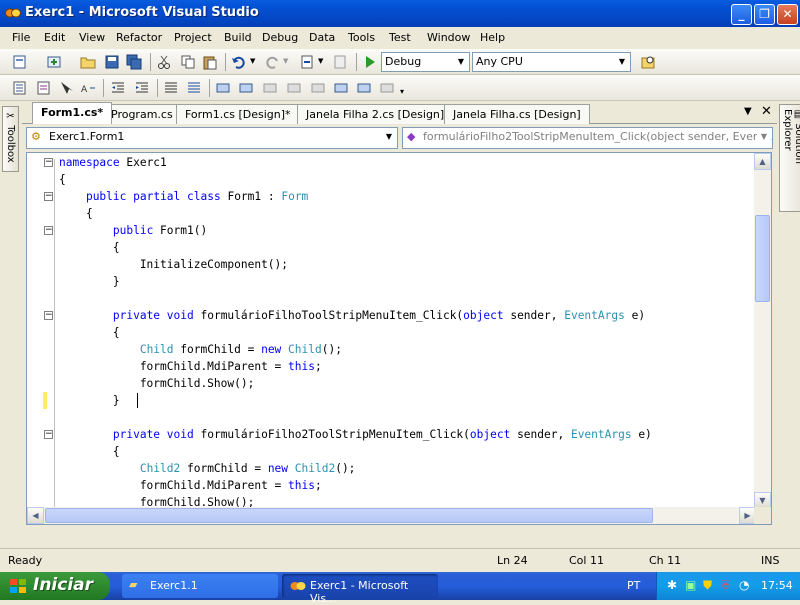  I want to click on language-indicator: PT, so click(633, 585).